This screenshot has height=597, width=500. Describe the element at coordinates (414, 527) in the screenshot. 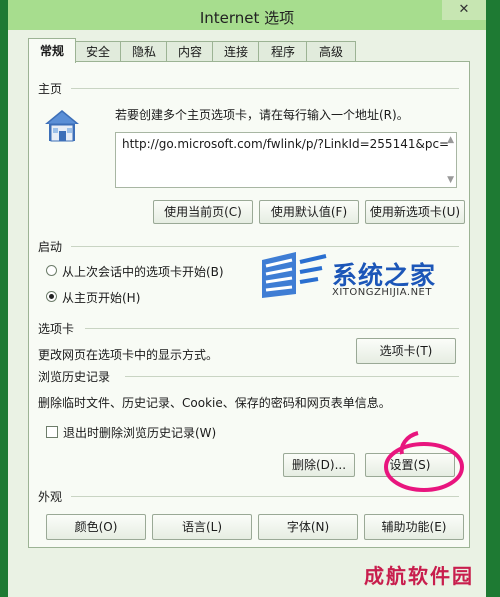

I see `accessibility-button: 辅助功能(E)` at that location.